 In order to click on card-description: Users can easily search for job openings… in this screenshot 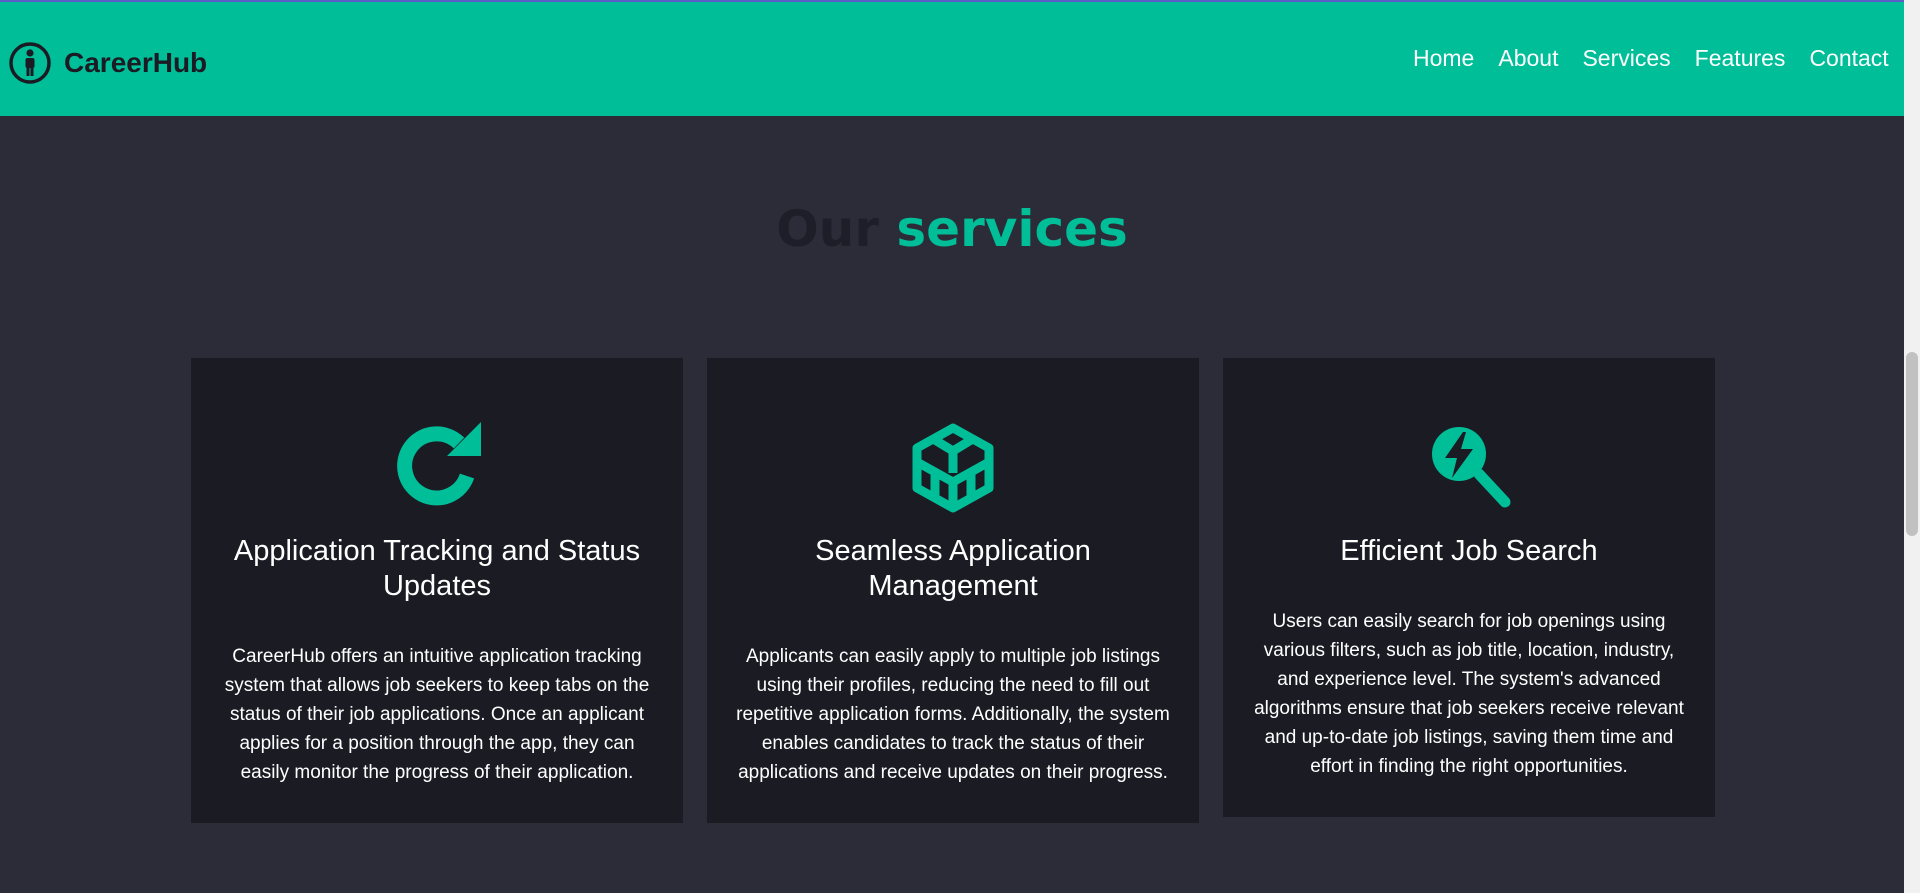, I will do `click(1469, 694)`.